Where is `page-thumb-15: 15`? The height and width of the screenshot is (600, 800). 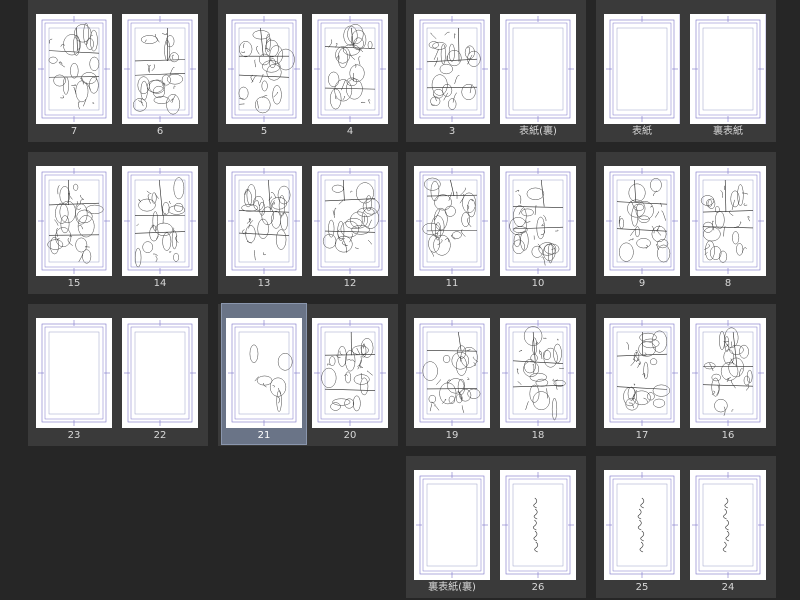 page-thumb-15: 15 is located at coordinates (74, 222).